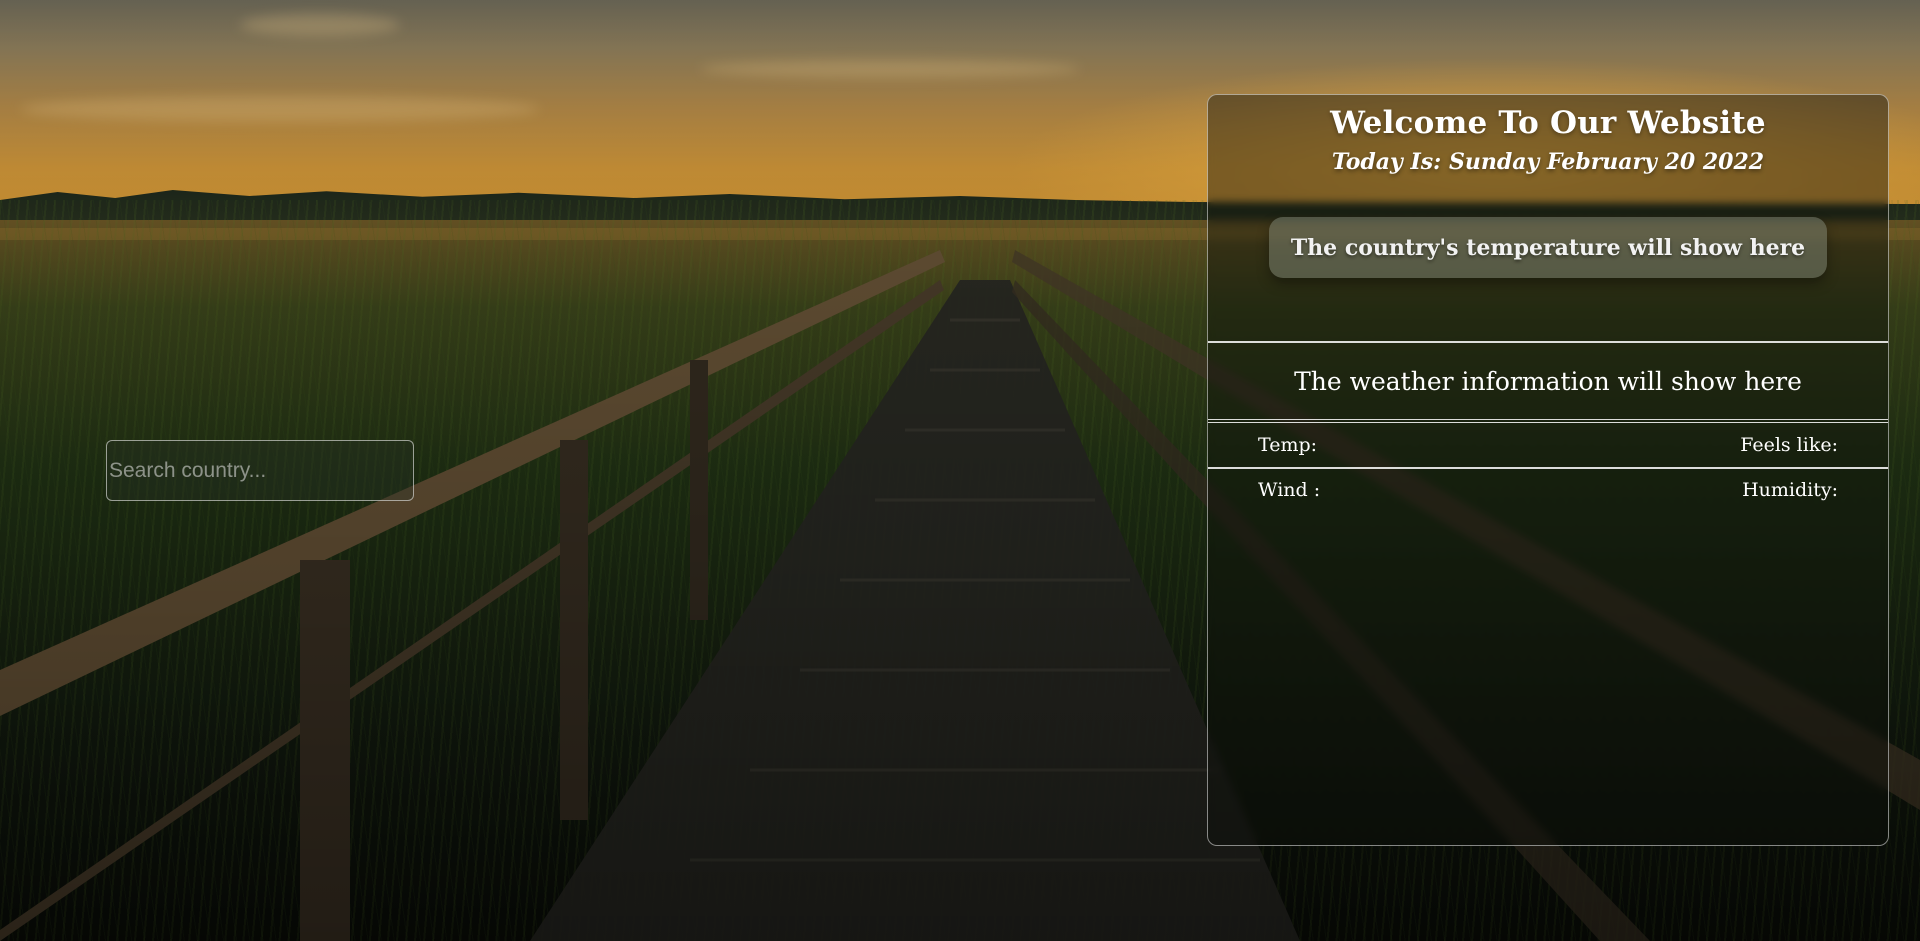  What do you see at coordinates (1548, 247) in the screenshot?
I see `temperature-display: The country's temperature will show here` at bounding box center [1548, 247].